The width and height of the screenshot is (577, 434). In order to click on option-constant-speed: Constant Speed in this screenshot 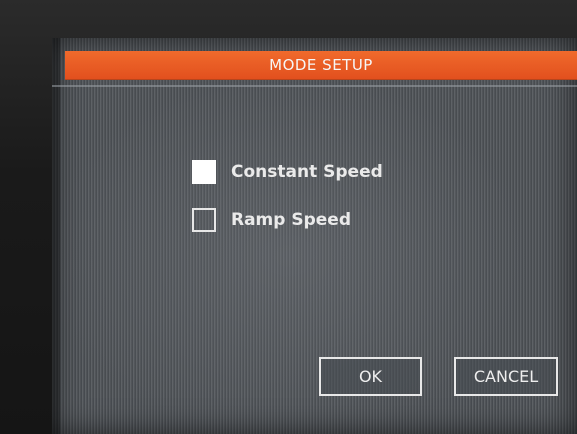, I will do `click(287, 172)`.